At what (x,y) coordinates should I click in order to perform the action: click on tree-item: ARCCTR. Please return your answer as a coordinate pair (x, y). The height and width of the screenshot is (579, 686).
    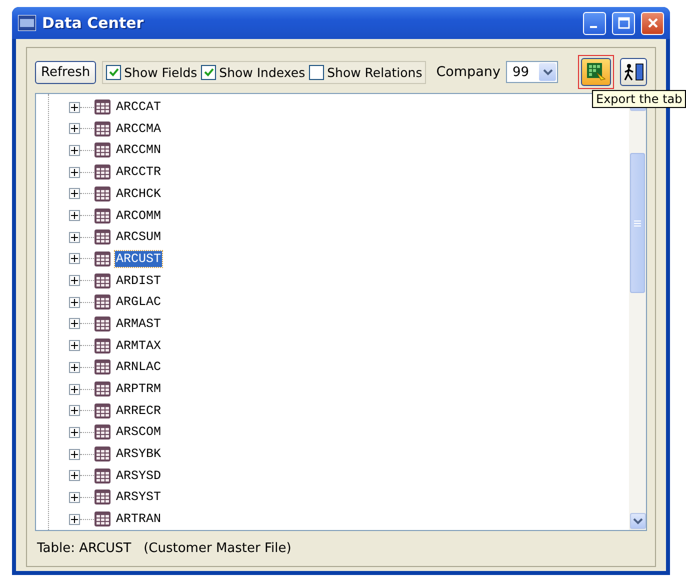
    Looking at the image, I should click on (138, 172).